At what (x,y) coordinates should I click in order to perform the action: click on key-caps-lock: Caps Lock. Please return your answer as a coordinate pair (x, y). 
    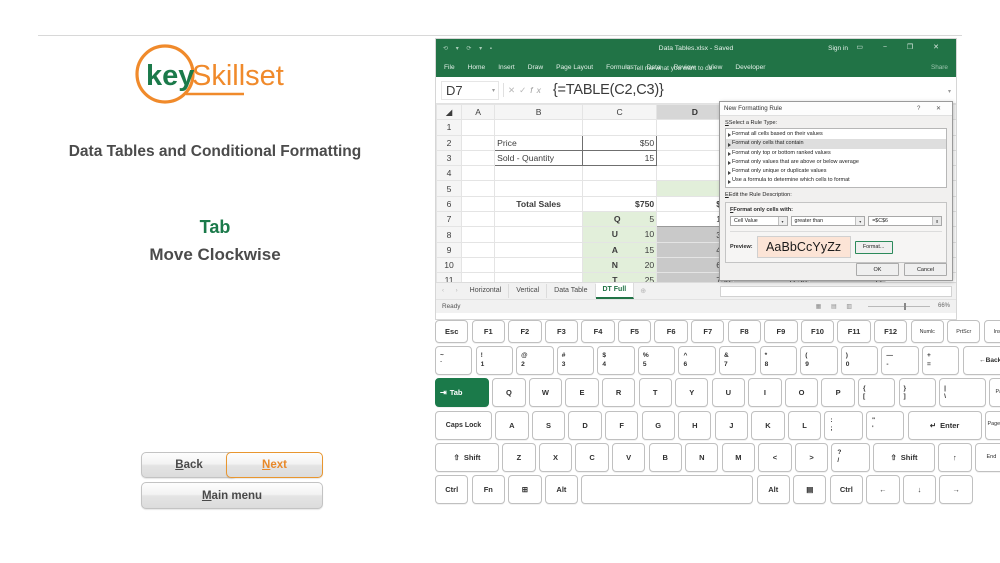
    Looking at the image, I should click on (463, 425).